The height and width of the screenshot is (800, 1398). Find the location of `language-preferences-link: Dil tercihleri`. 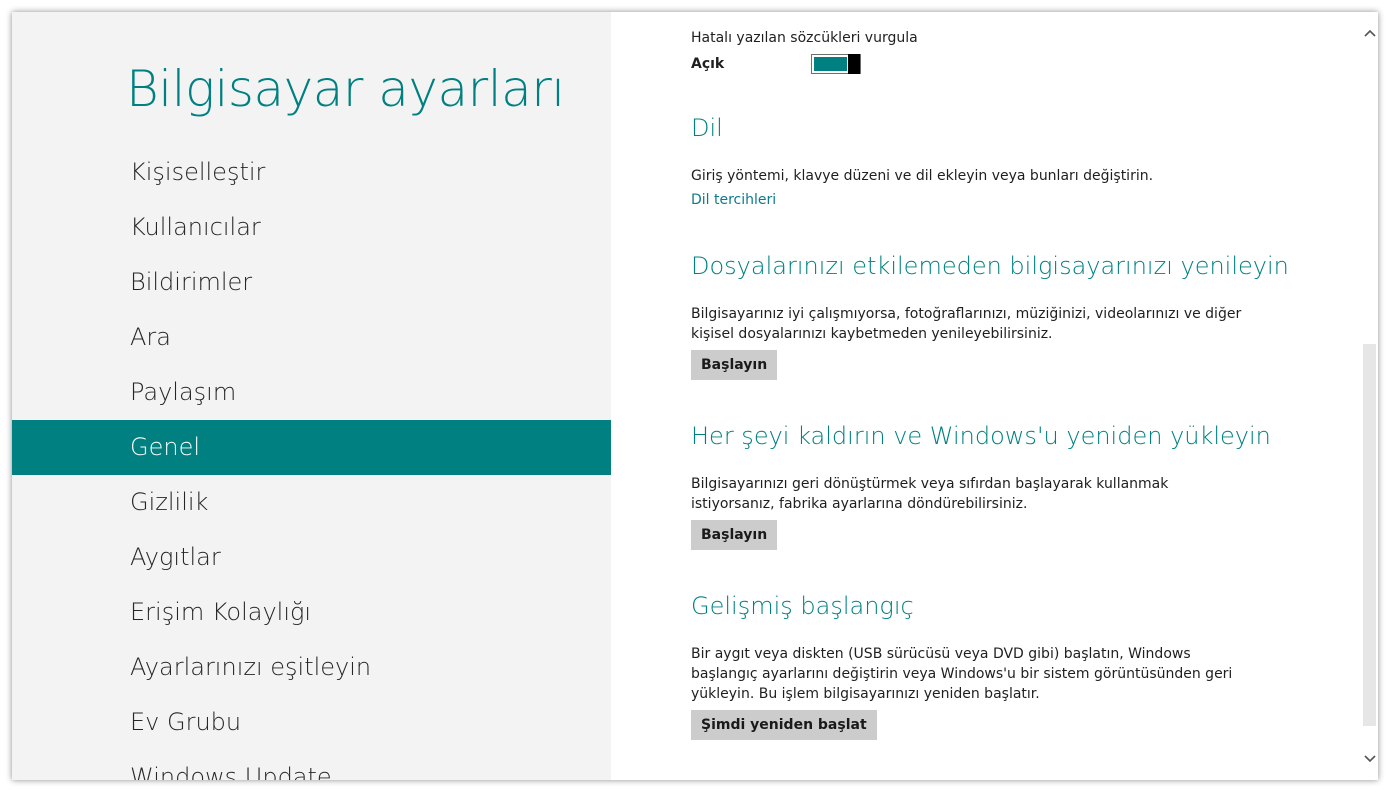

language-preferences-link: Dil tercihleri is located at coordinates (733, 200).